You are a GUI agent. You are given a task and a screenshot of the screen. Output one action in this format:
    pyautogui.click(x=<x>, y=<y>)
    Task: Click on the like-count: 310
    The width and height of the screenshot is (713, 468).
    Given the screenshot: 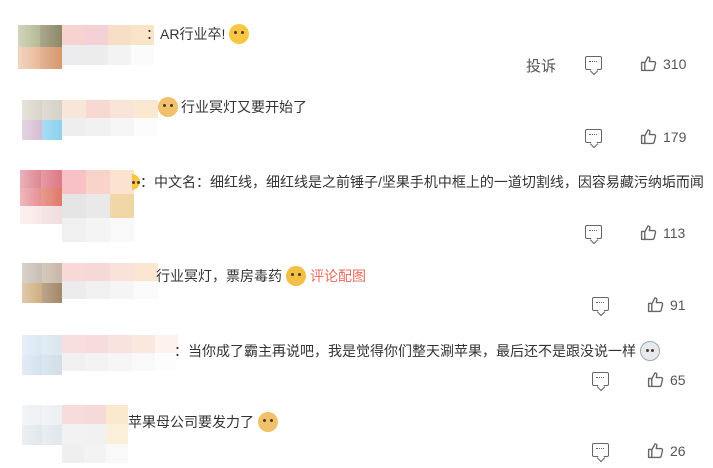 What is the action you would take?
    pyautogui.click(x=675, y=63)
    